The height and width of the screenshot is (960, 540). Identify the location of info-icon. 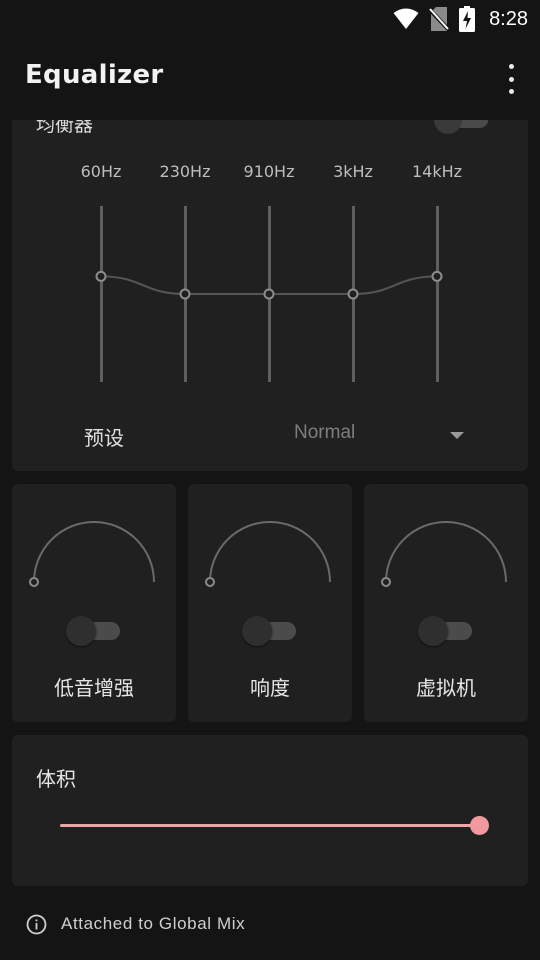
(36, 924).